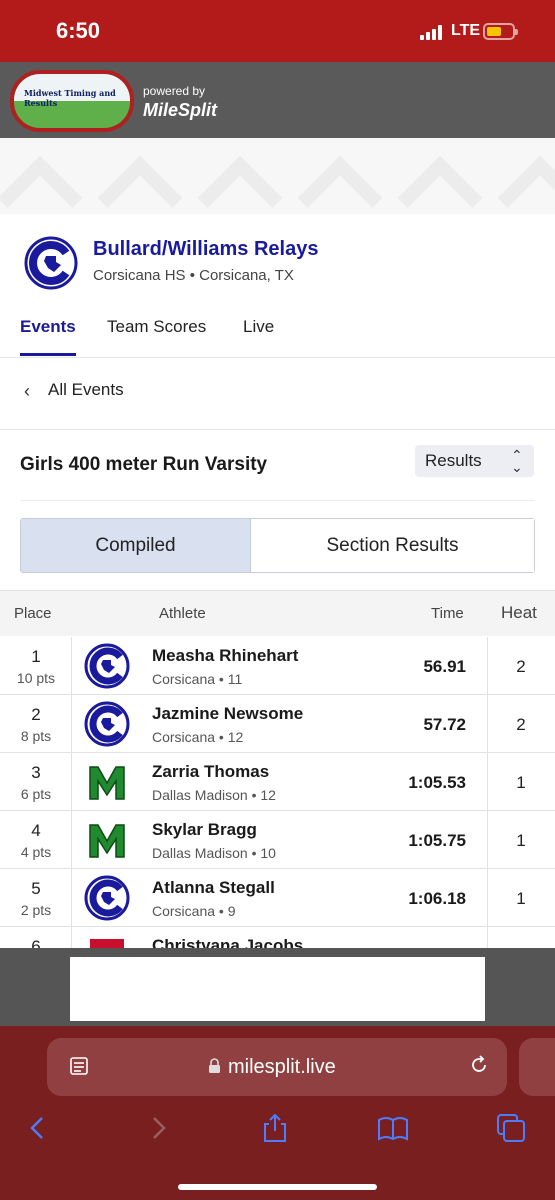  I want to click on tabs-icon, so click(511, 1128).